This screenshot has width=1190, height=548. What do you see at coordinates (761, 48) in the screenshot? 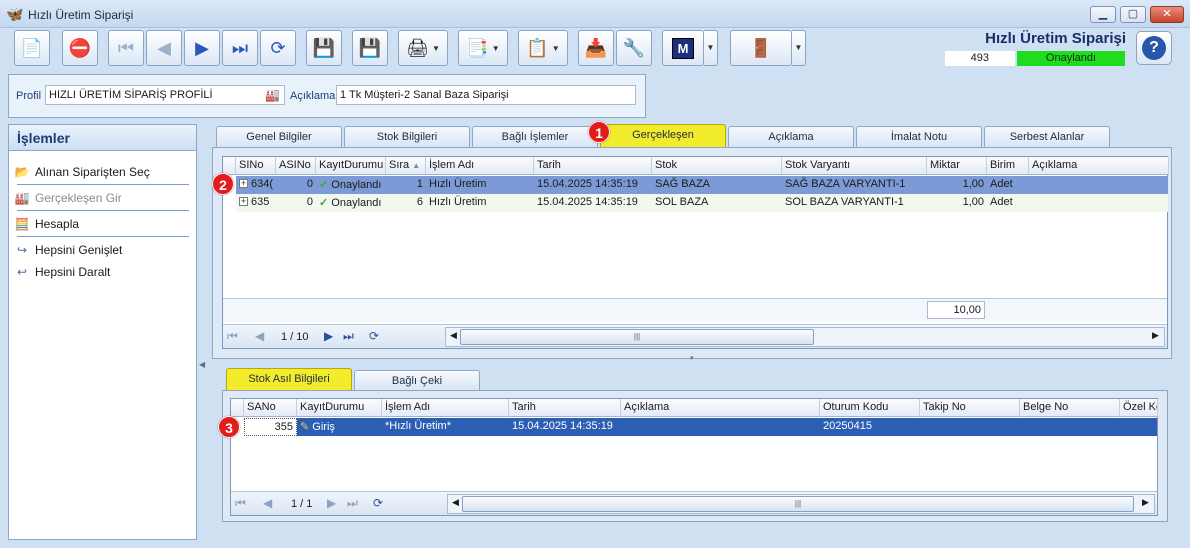
I see `exit-button: 🚪` at bounding box center [761, 48].